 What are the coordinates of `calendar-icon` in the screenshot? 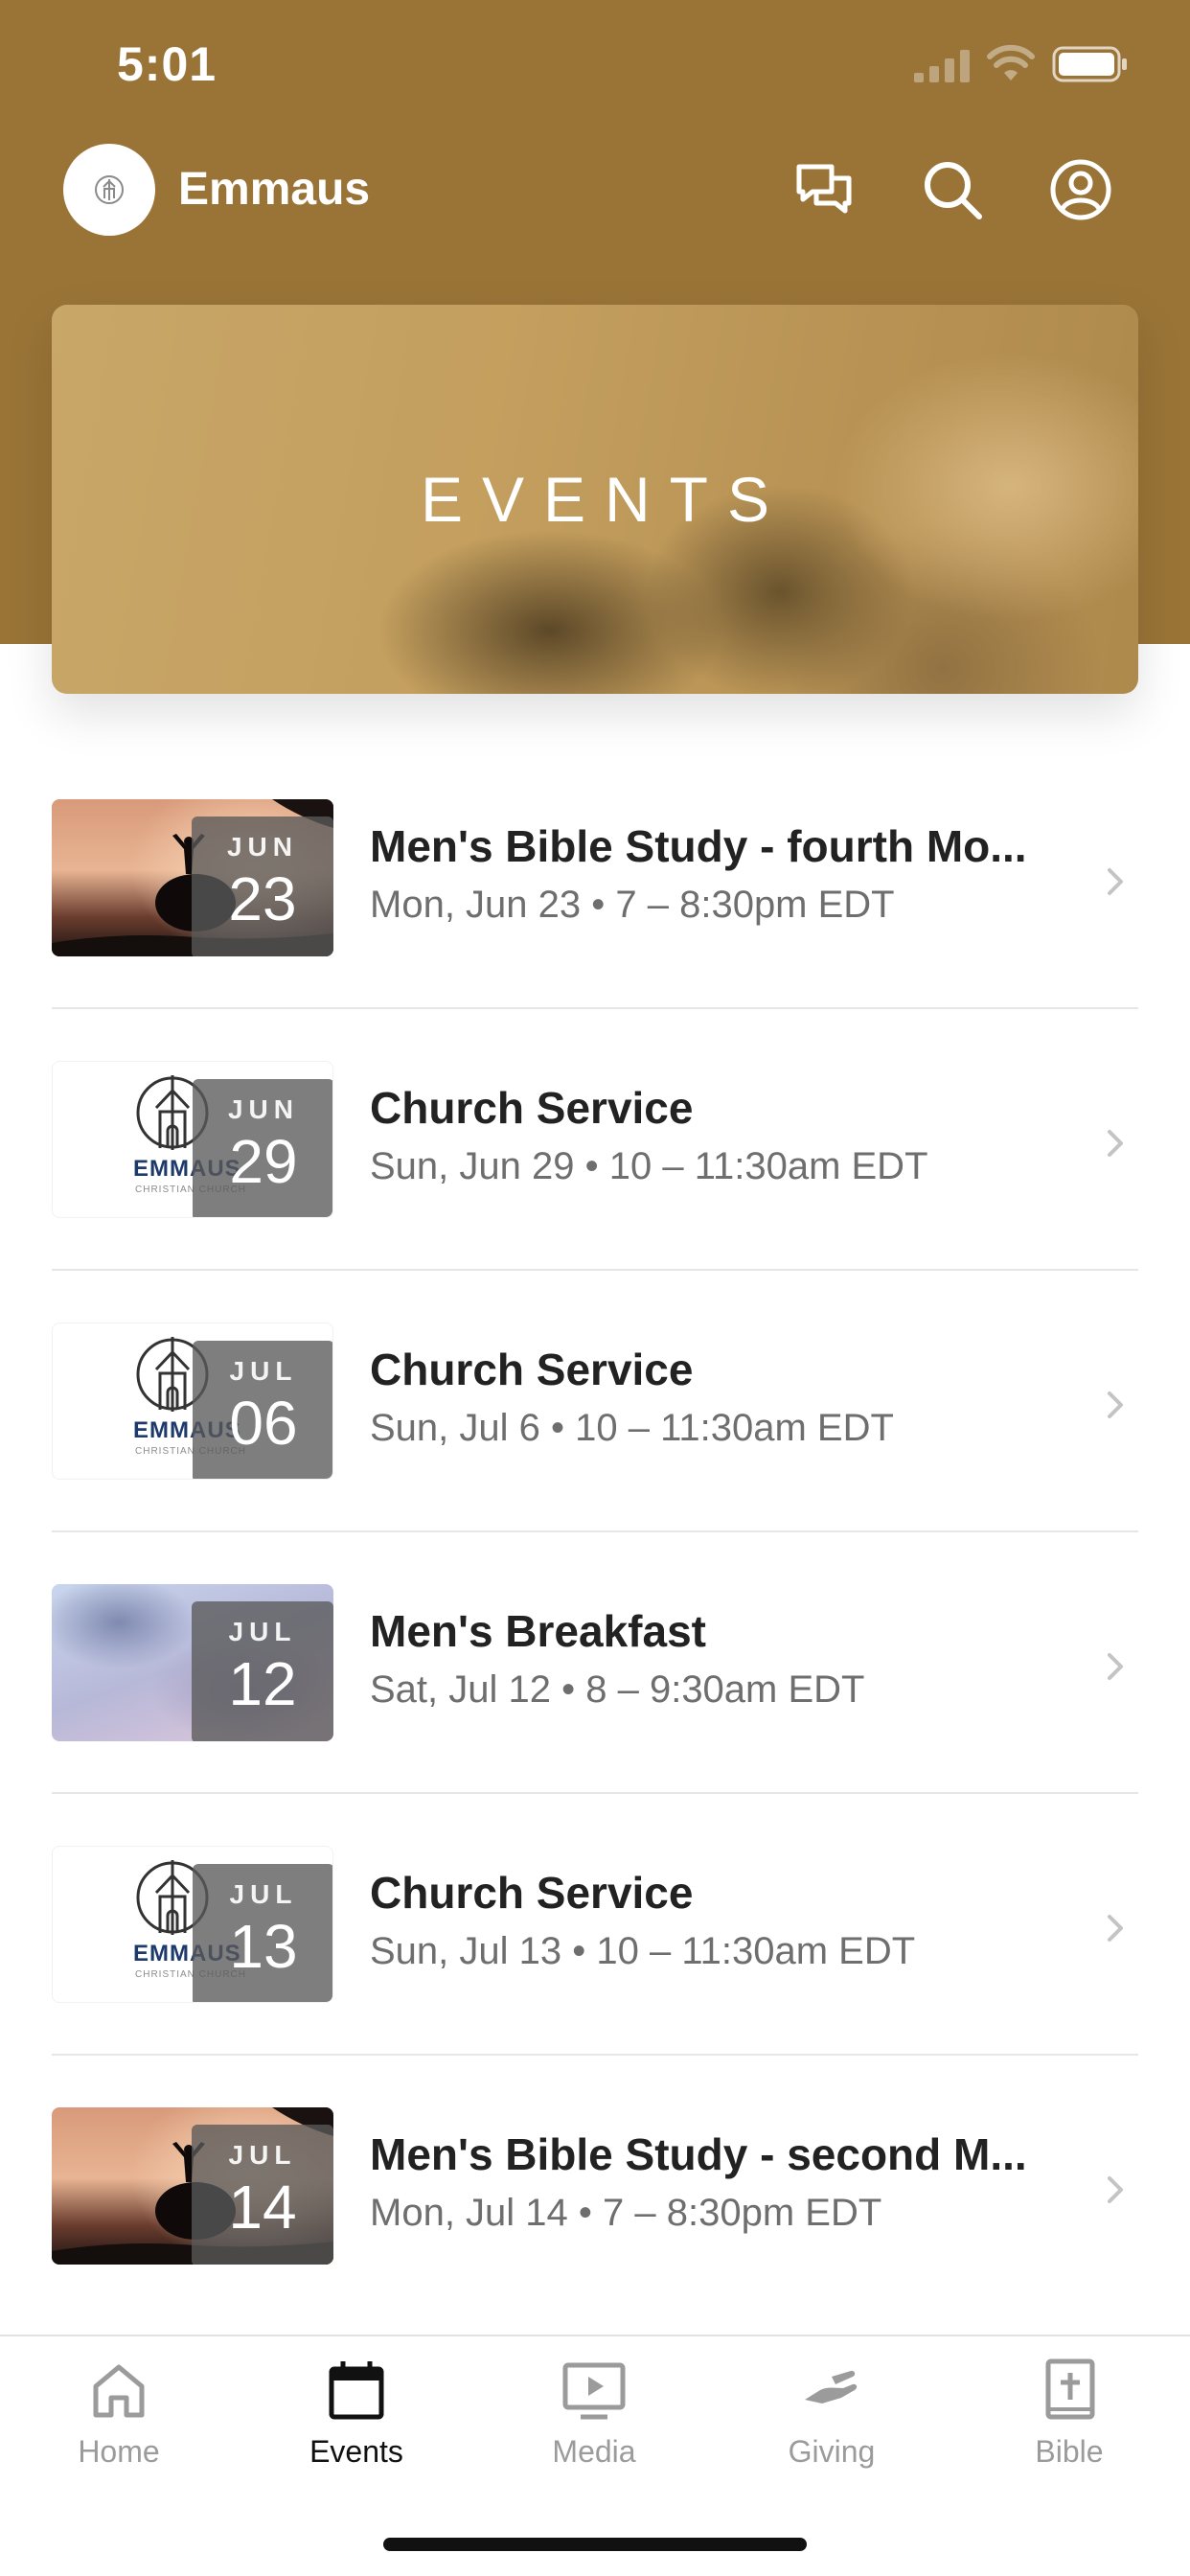 It's located at (357, 2390).